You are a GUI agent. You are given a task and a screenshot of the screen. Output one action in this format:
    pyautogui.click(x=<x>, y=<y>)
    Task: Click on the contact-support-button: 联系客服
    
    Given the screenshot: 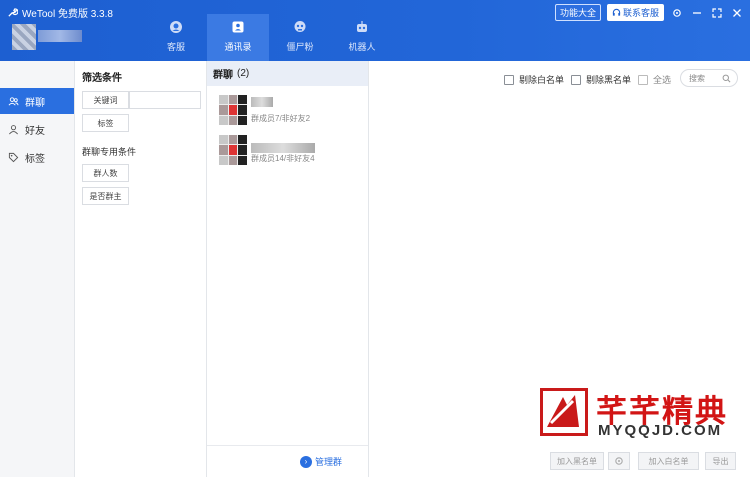 What is the action you would take?
    pyautogui.click(x=635, y=12)
    